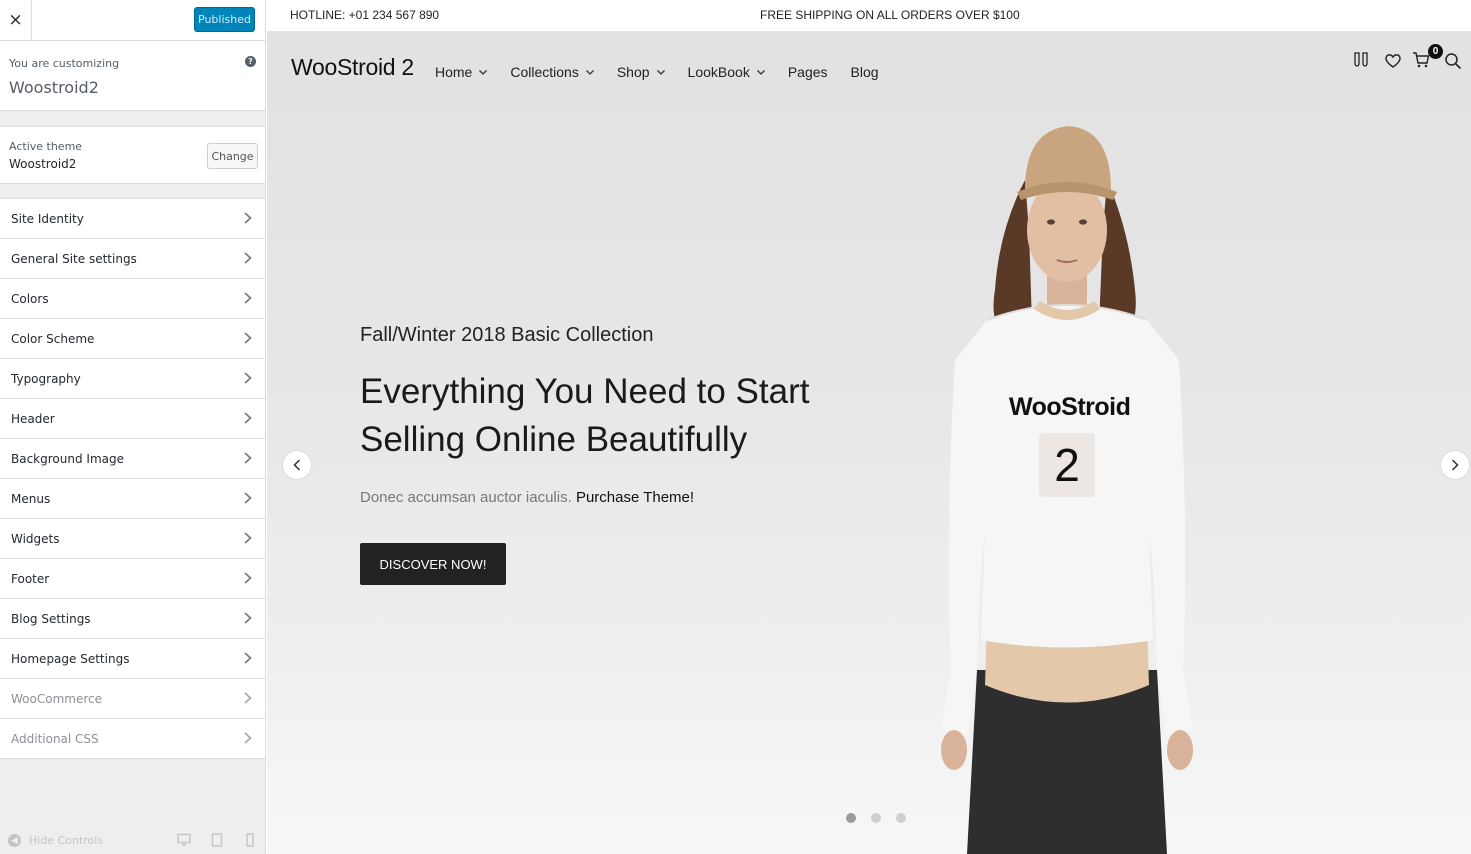 The height and width of the screenshot is (854, 1471). Describe the element at coordinates (132, 419) in the screenshot. I see `section-header: Header` at that location.